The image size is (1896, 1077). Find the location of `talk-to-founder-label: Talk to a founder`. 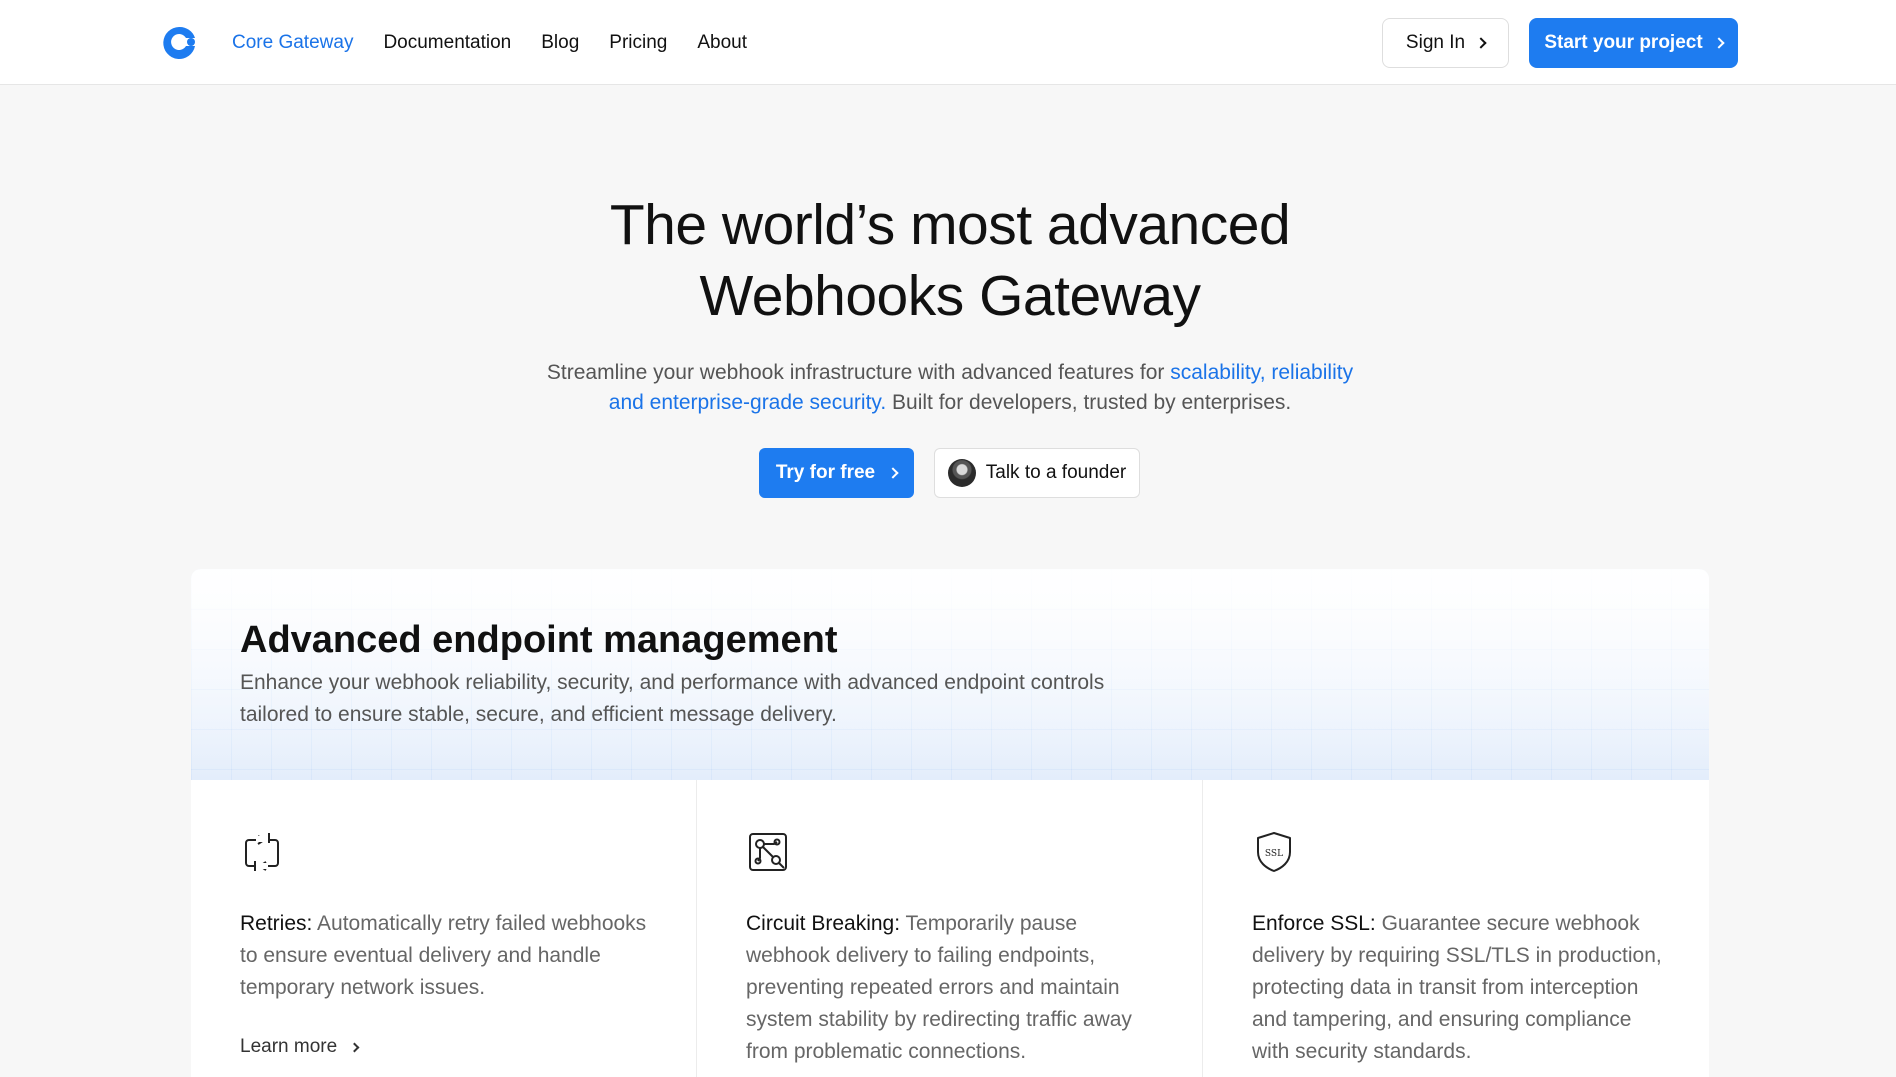

talk-to-founder-label: Talk to a founder is located at coordinates (1056, 472).